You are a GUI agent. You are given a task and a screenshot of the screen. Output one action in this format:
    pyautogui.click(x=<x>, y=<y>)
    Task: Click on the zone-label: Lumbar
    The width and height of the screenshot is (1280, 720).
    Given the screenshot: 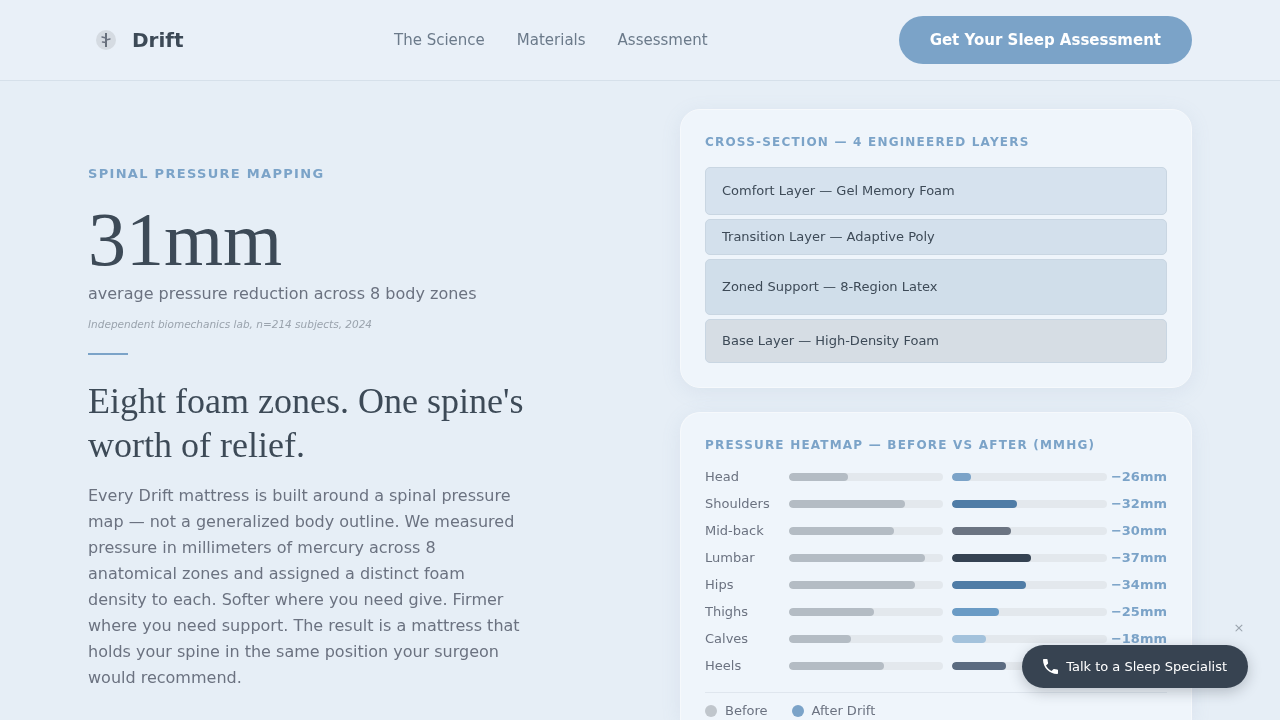 What is the action you would take?
    pyautogui.click(x=730, y=558)
    